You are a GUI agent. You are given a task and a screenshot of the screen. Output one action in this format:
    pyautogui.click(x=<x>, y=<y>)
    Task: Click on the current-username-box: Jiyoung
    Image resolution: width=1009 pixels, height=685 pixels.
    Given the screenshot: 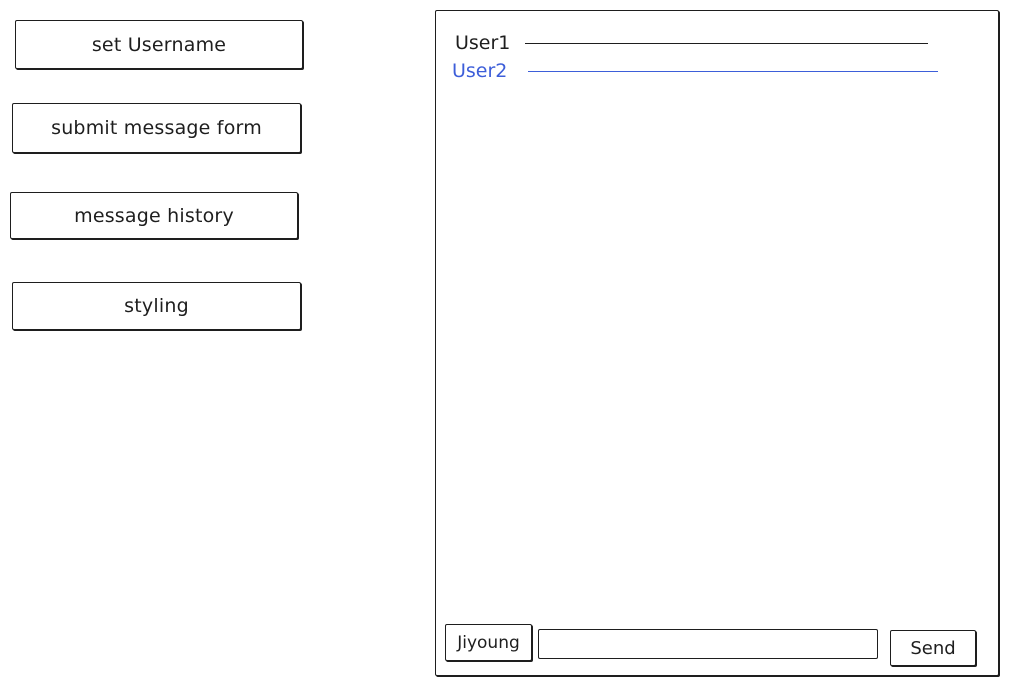 What is the action you would take?
    pyautogui.click(x=488, y=642)
    